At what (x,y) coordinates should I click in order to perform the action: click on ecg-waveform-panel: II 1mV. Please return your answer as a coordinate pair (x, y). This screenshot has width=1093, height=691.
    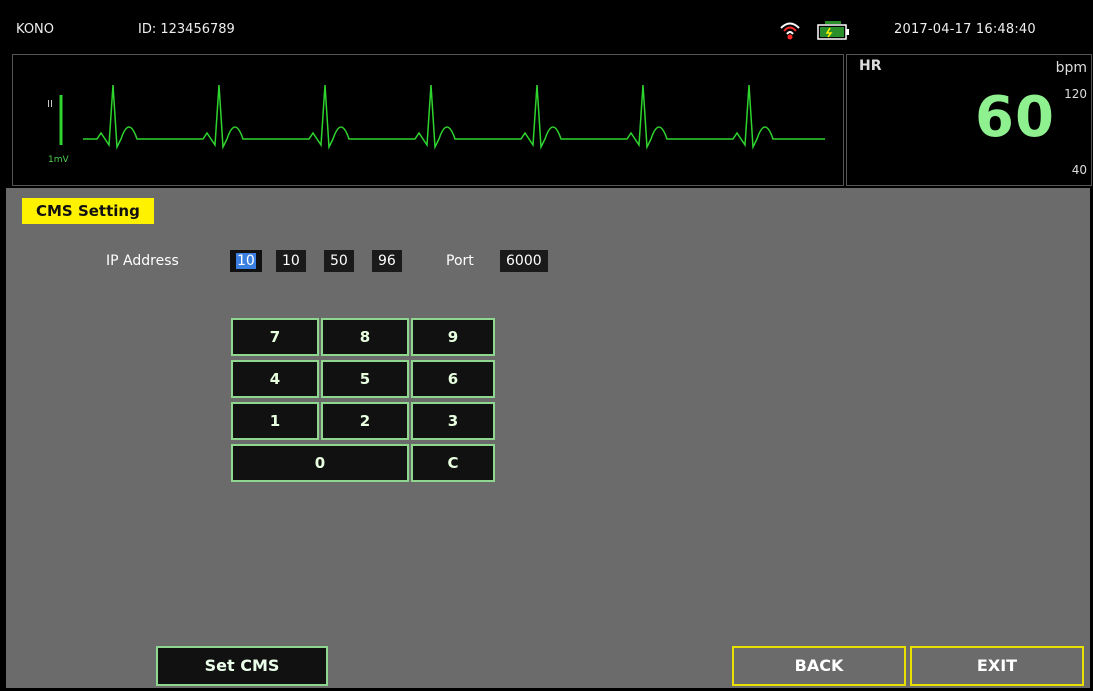
    Looking at the image, I should click on (428, 120).